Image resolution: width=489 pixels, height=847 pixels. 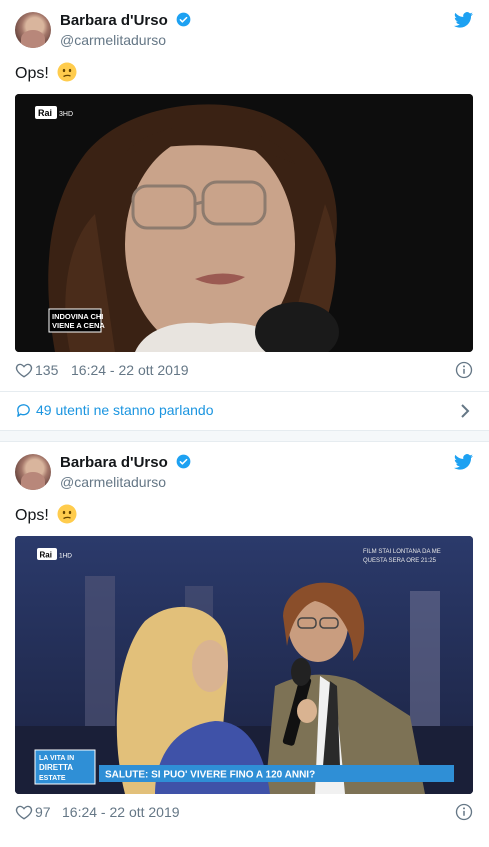 What do you see at coordinates (244, 411) in the screenshot?
I see `conversation-link: 49 utenti ne stanno parlando` at bounding box center [244, 411].